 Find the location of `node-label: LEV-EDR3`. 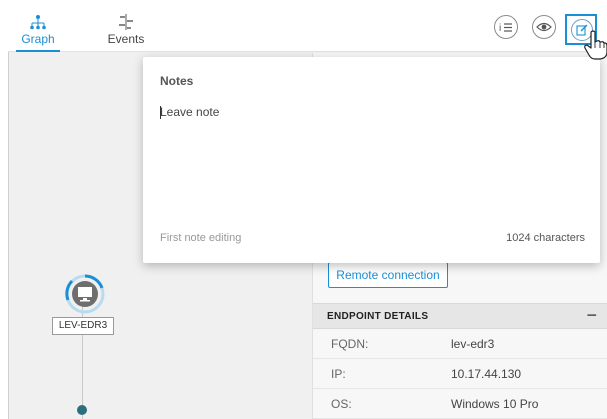

node-label: LEV-EDR3 is located at coordinates (83, 326).